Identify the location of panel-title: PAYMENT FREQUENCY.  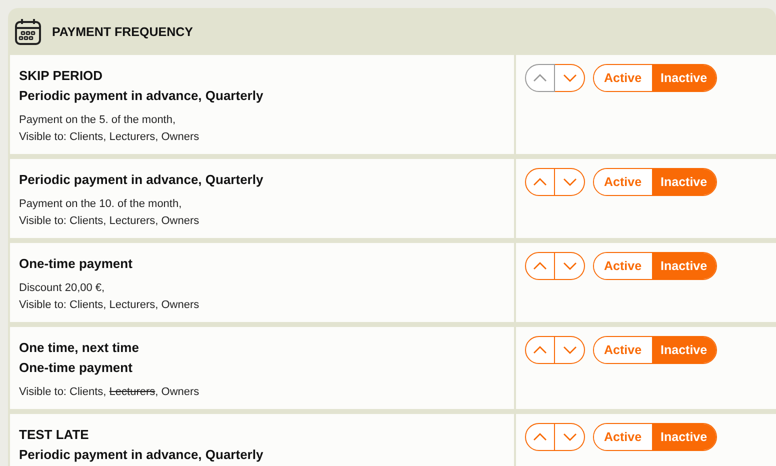
(122, 31).